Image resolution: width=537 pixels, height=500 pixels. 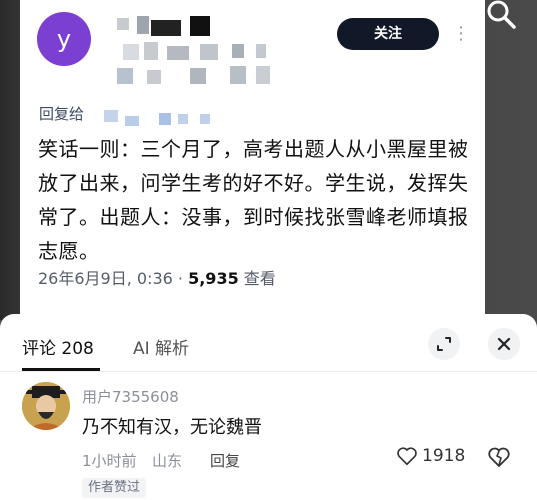 I want to click on like-count: 1918, so click(x=444, y=456).